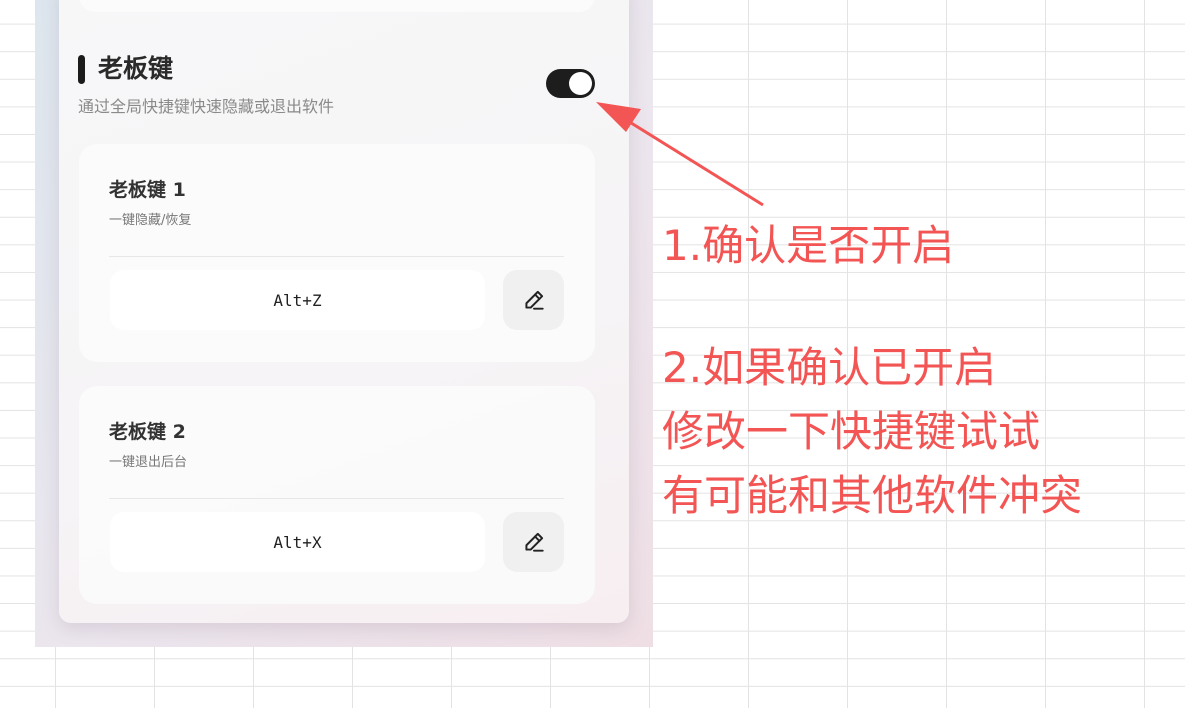 This screenshot has width=1185, height=708. I want to click on annotation-step2-line2: 修改一下快捷键试试, so click(851, 431).